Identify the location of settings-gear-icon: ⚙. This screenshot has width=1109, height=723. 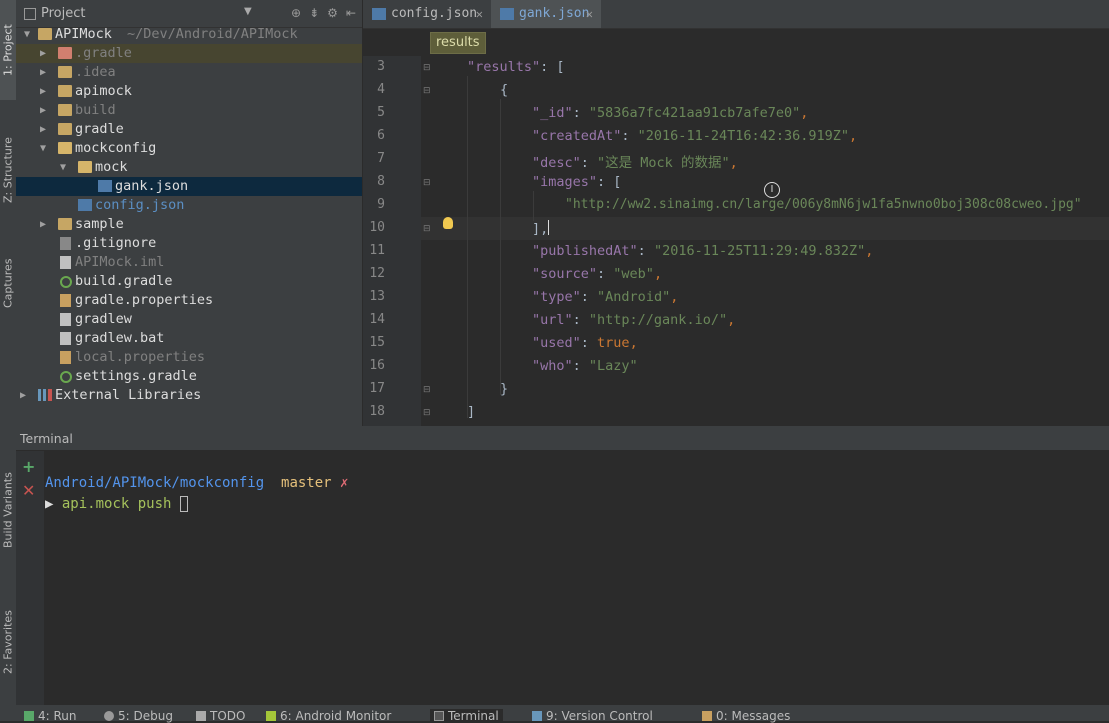
(332, 13).